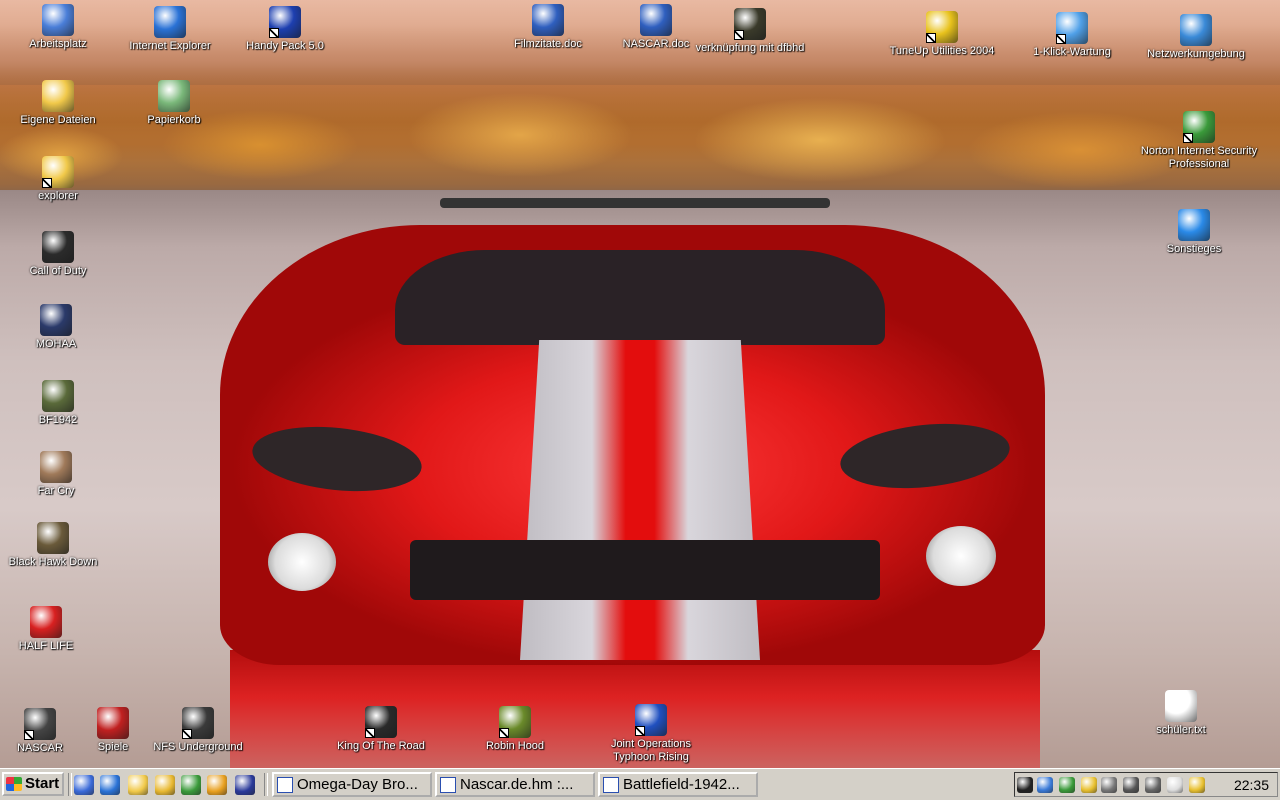 This screenshot has height=800, width=1280. Describe the element at coordinates (53, 562) in the screenshot. I see `desktop-icon-label: Black Hawk Down` at that location.